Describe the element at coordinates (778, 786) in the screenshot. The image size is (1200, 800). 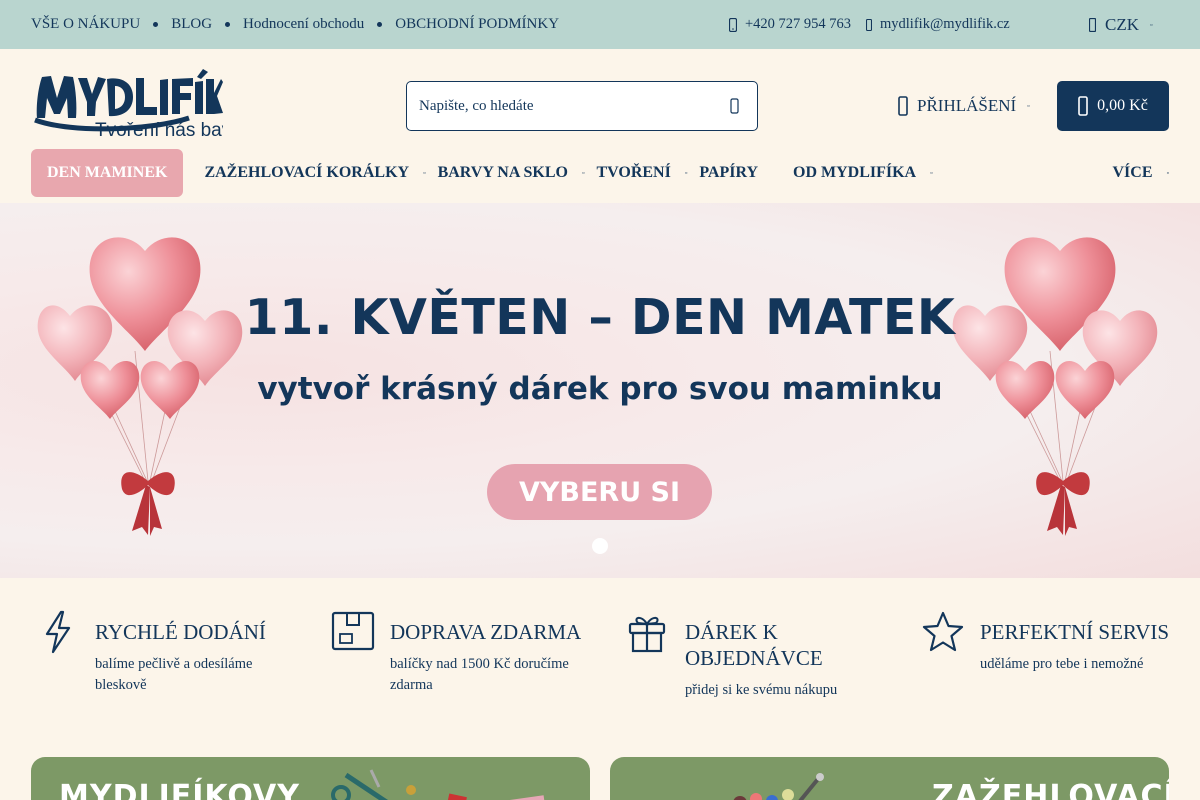
I see `beads-image` at that location.